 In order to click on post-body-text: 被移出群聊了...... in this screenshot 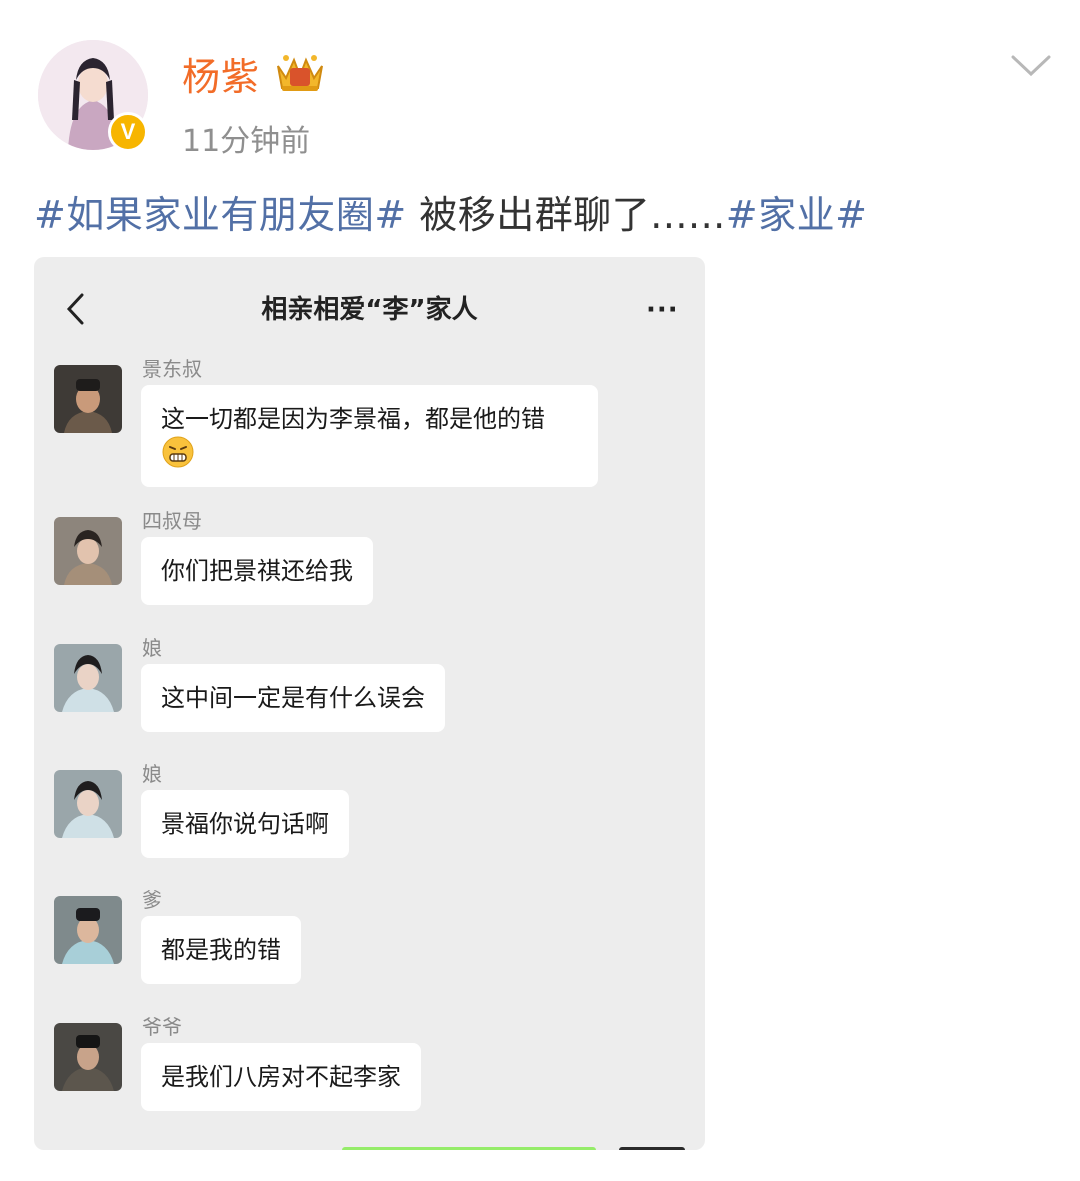, I will do `click(566, 215)`.